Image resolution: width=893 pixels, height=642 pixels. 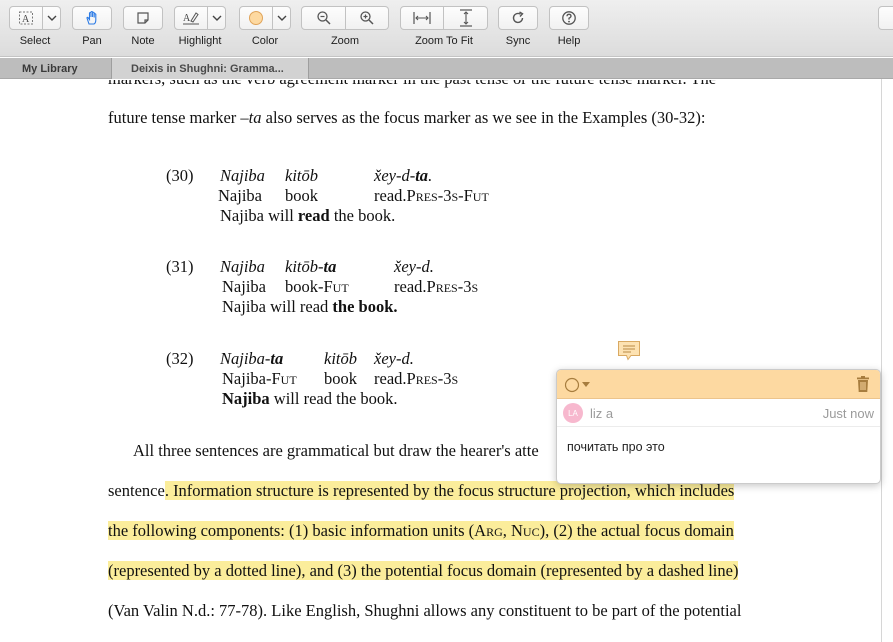 I want to click on fit-width-button, so click(x=422, y=18).